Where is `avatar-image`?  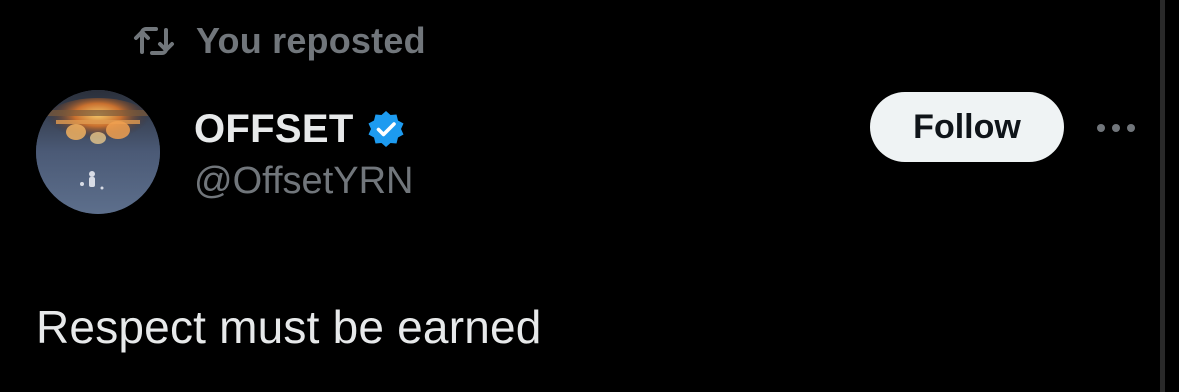
avatar-image is located at coordinates (98, 152).